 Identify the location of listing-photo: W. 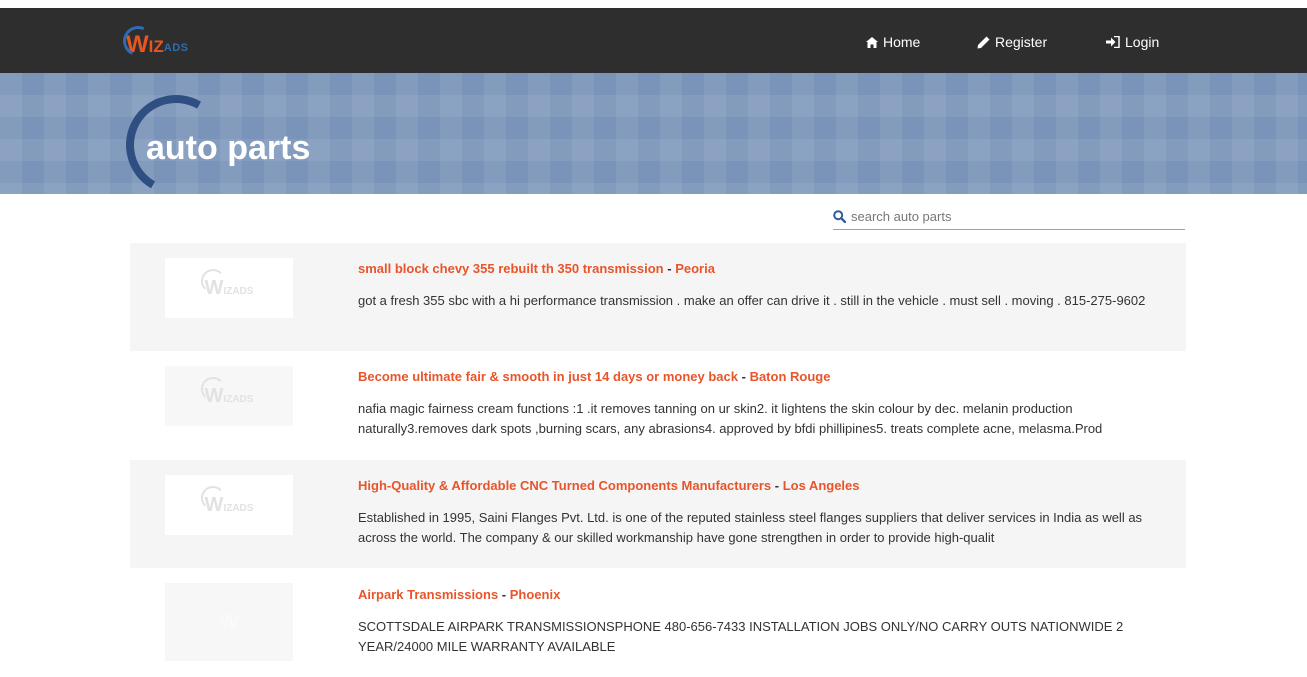
(229, 622).